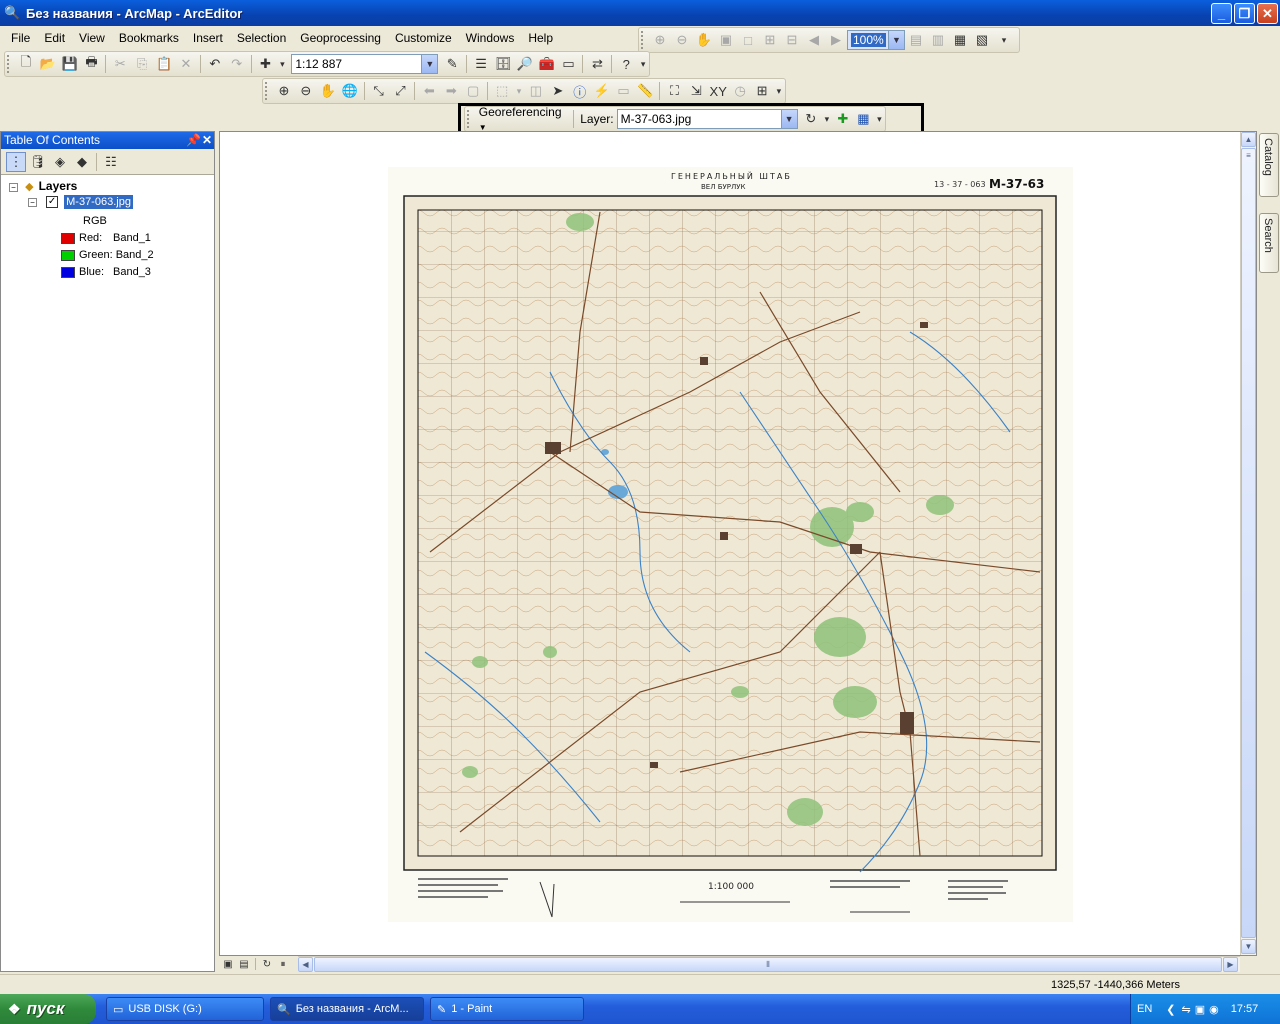  Describe the element at coordinates (70, 64) in the screenshot. I see `save-icon: 💾` at that location.